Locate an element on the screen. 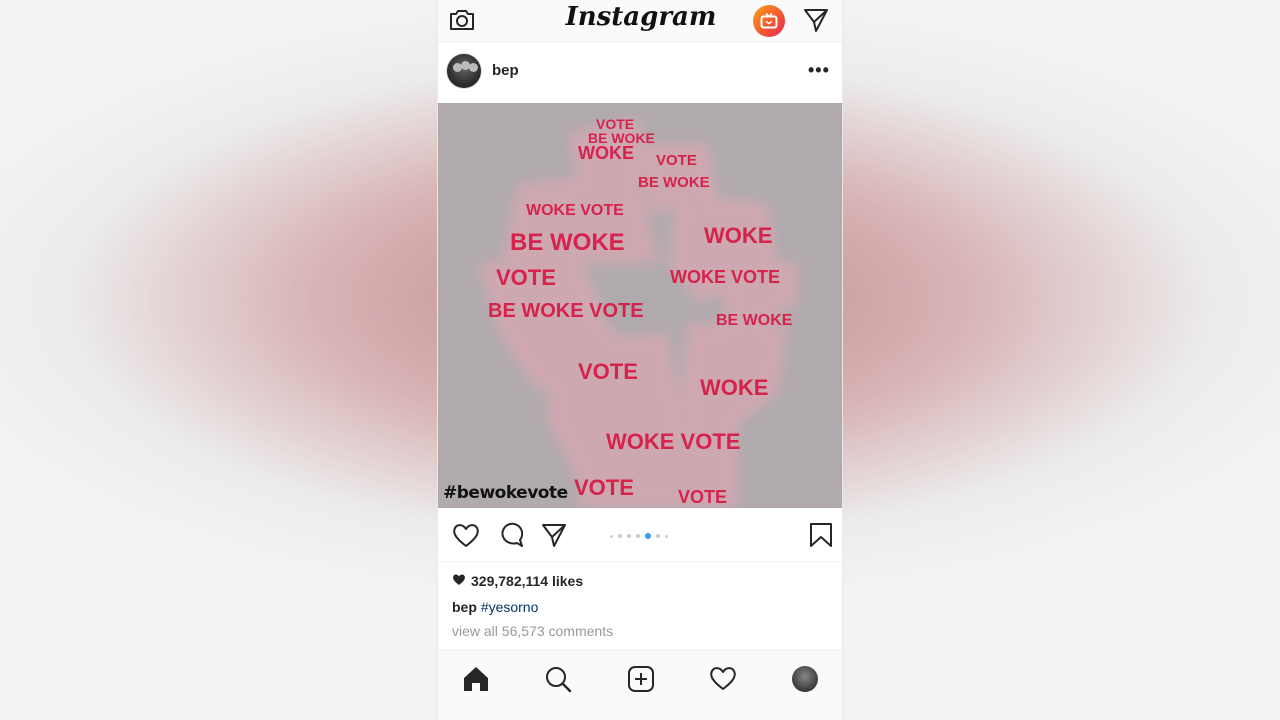  more-options-button: ••• is located at coordinates (819, 70).